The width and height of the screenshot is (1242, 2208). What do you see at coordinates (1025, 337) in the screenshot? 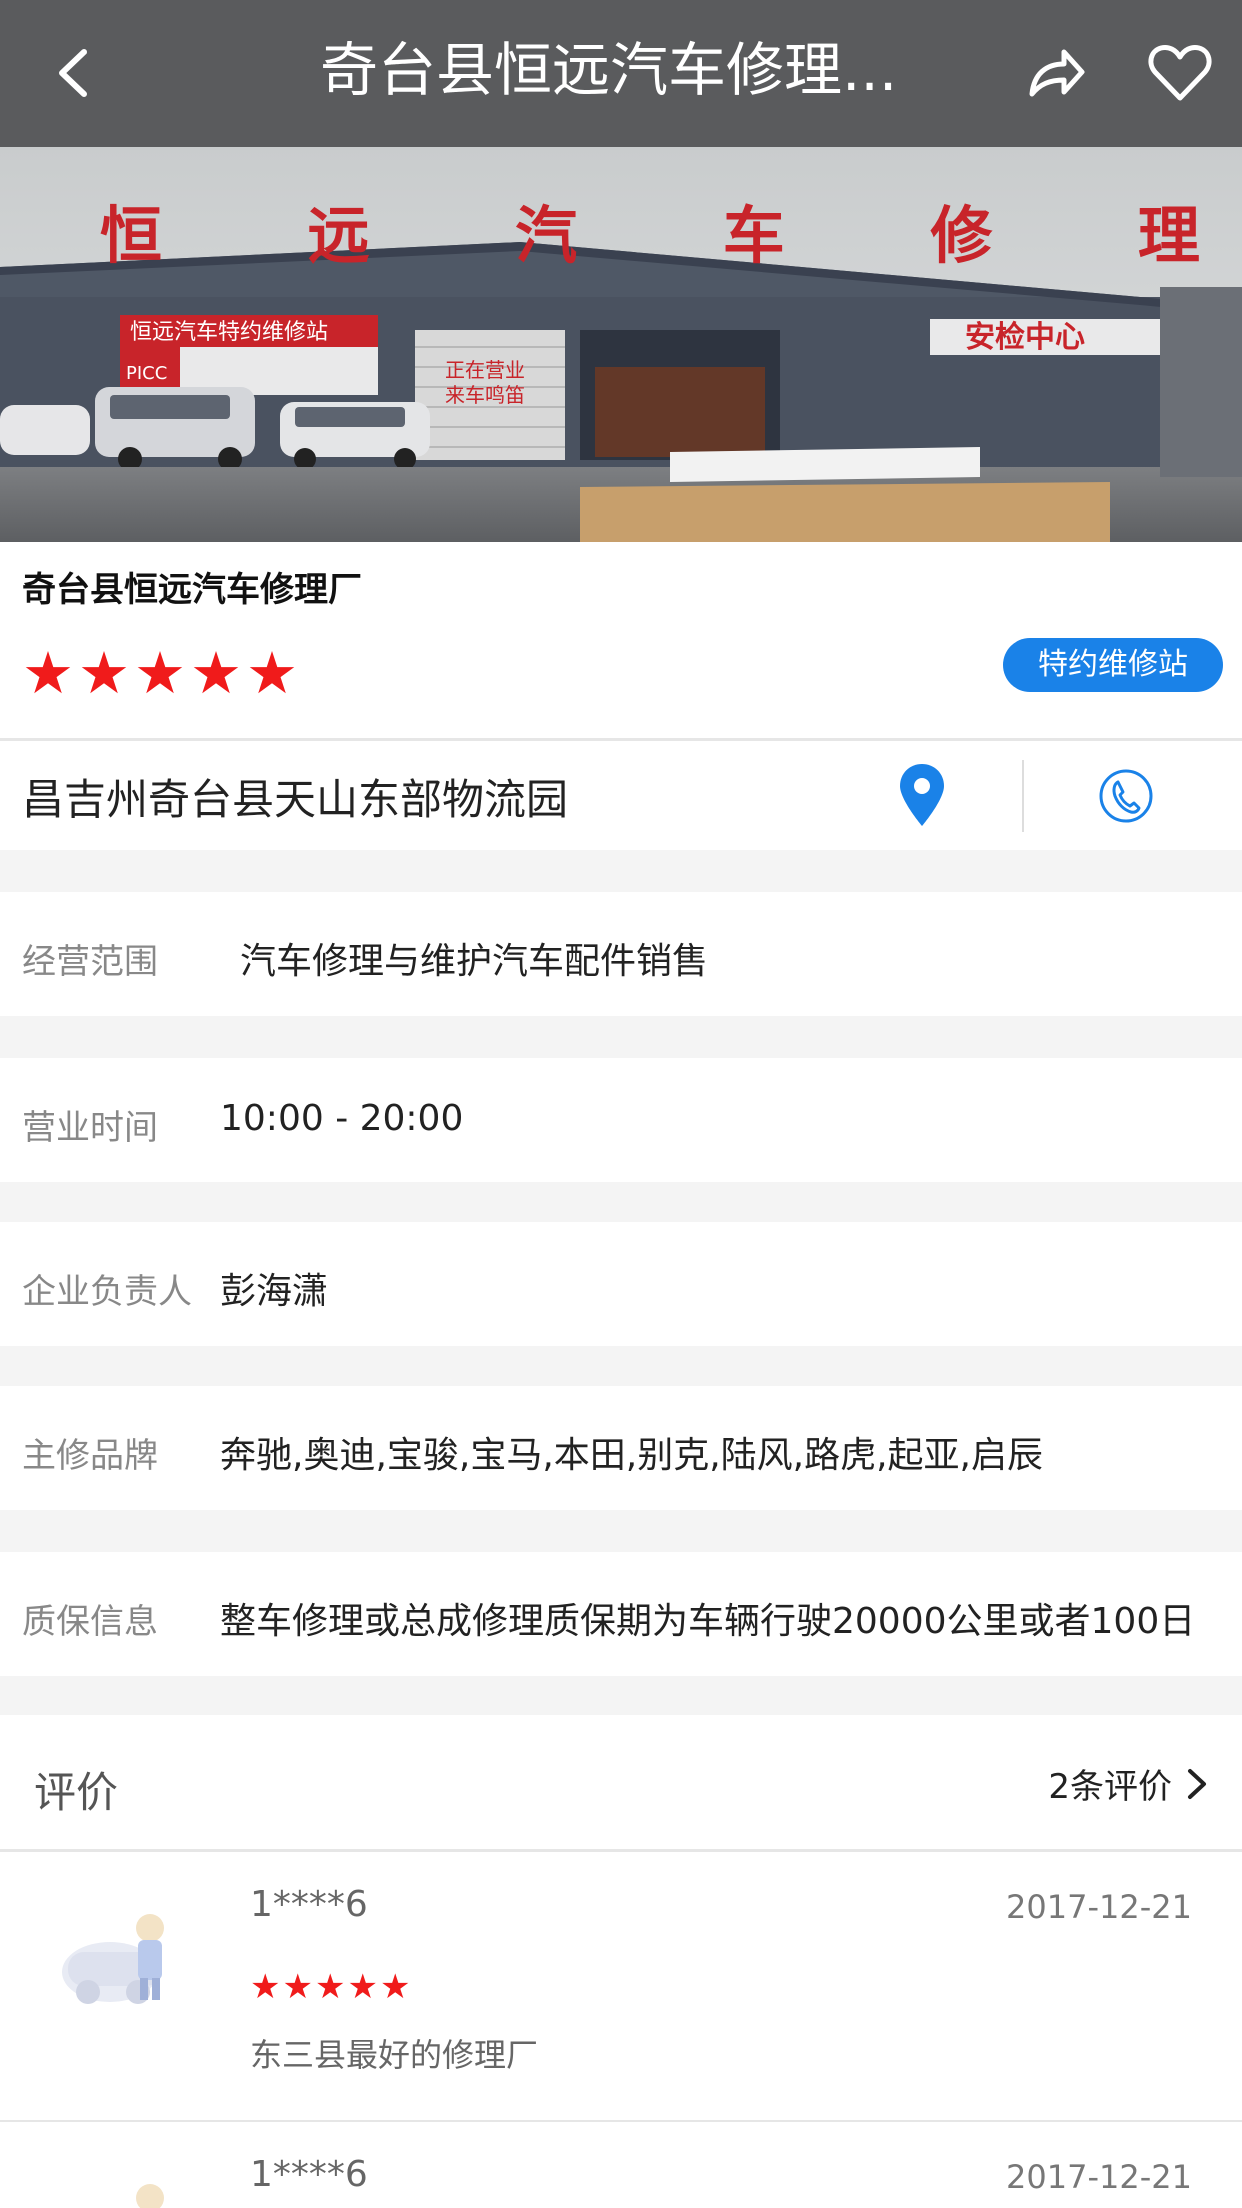
I see `svg-text: 安检中心` at bounding box center [1025, 337].